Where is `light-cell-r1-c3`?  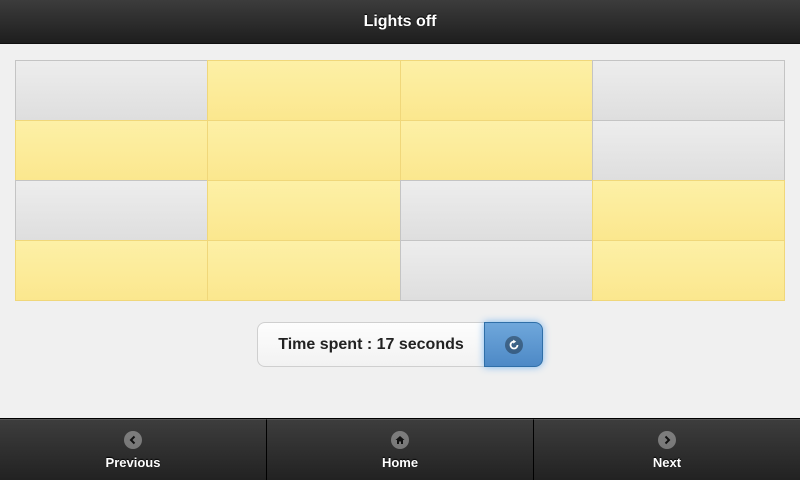 light-cell-r1-c3 is located at coordinates (496, 90).